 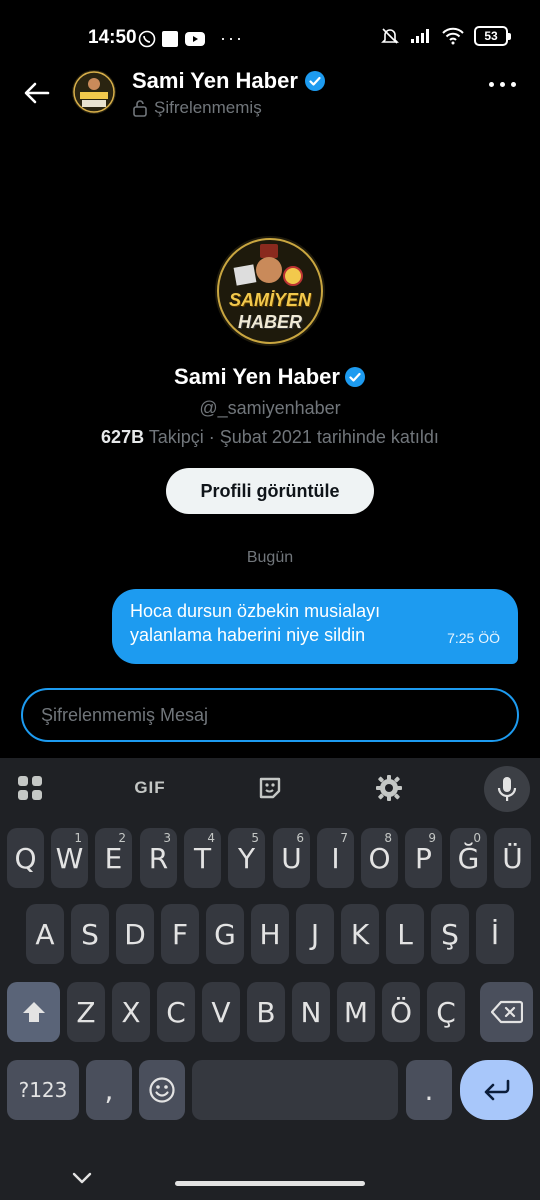 I want to click on notification-icons: ···, so click(x=191, y=38).